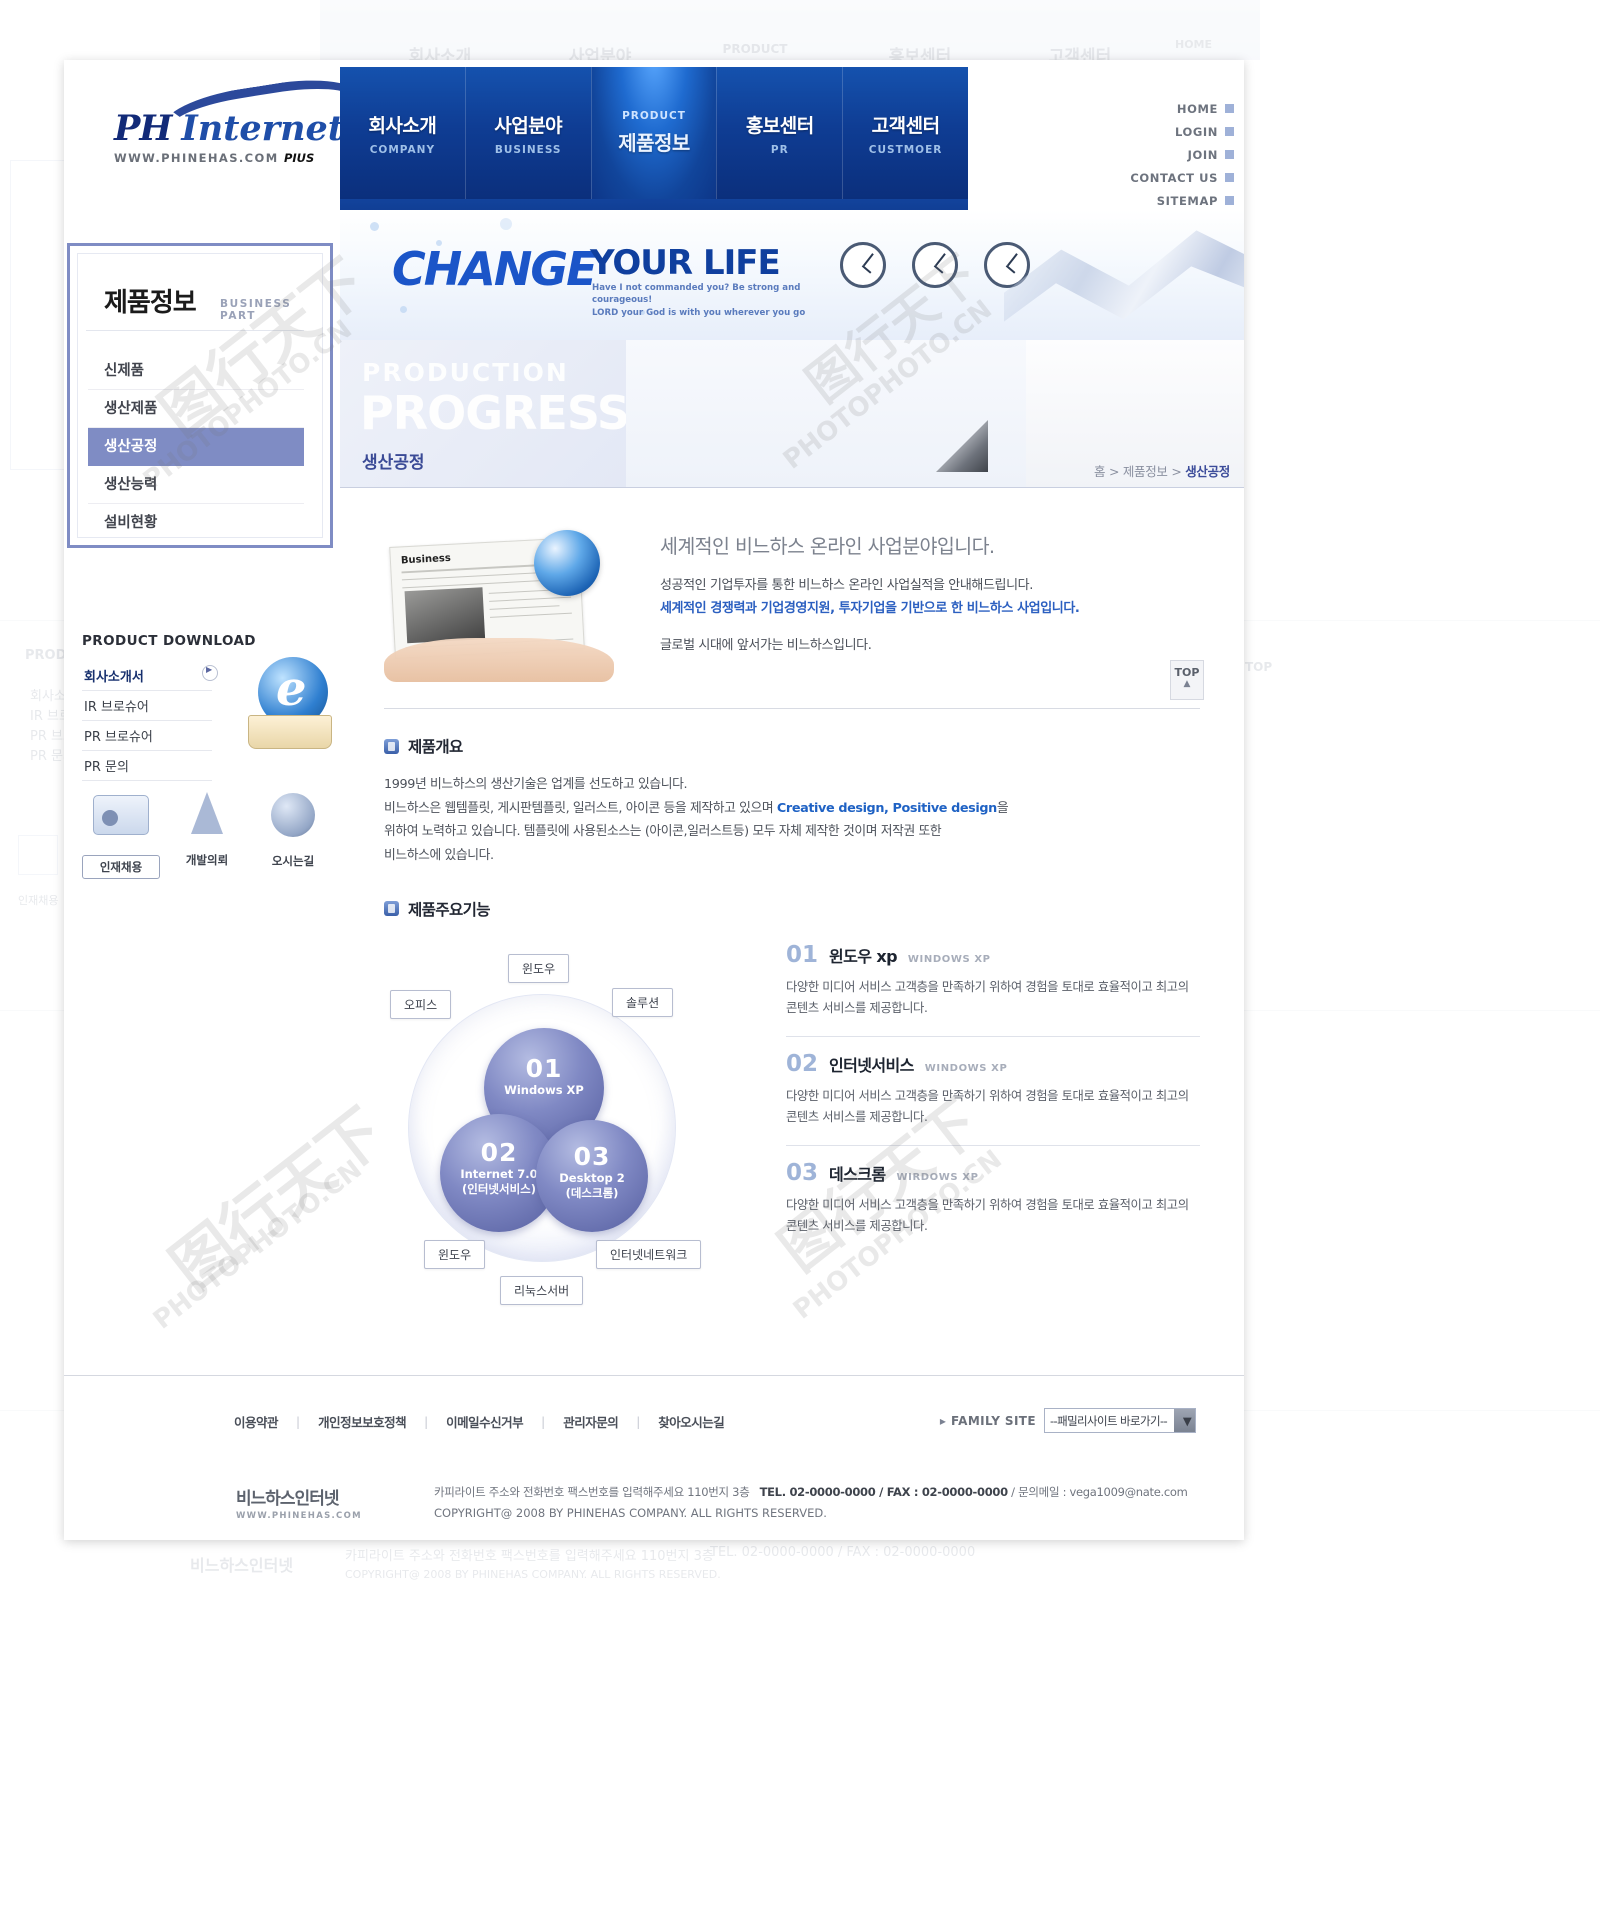  What do you see at coordinates (299, 158) in the screenshot?
I see `logo-plus-text: PIUS` at bounding box center [299, 158].